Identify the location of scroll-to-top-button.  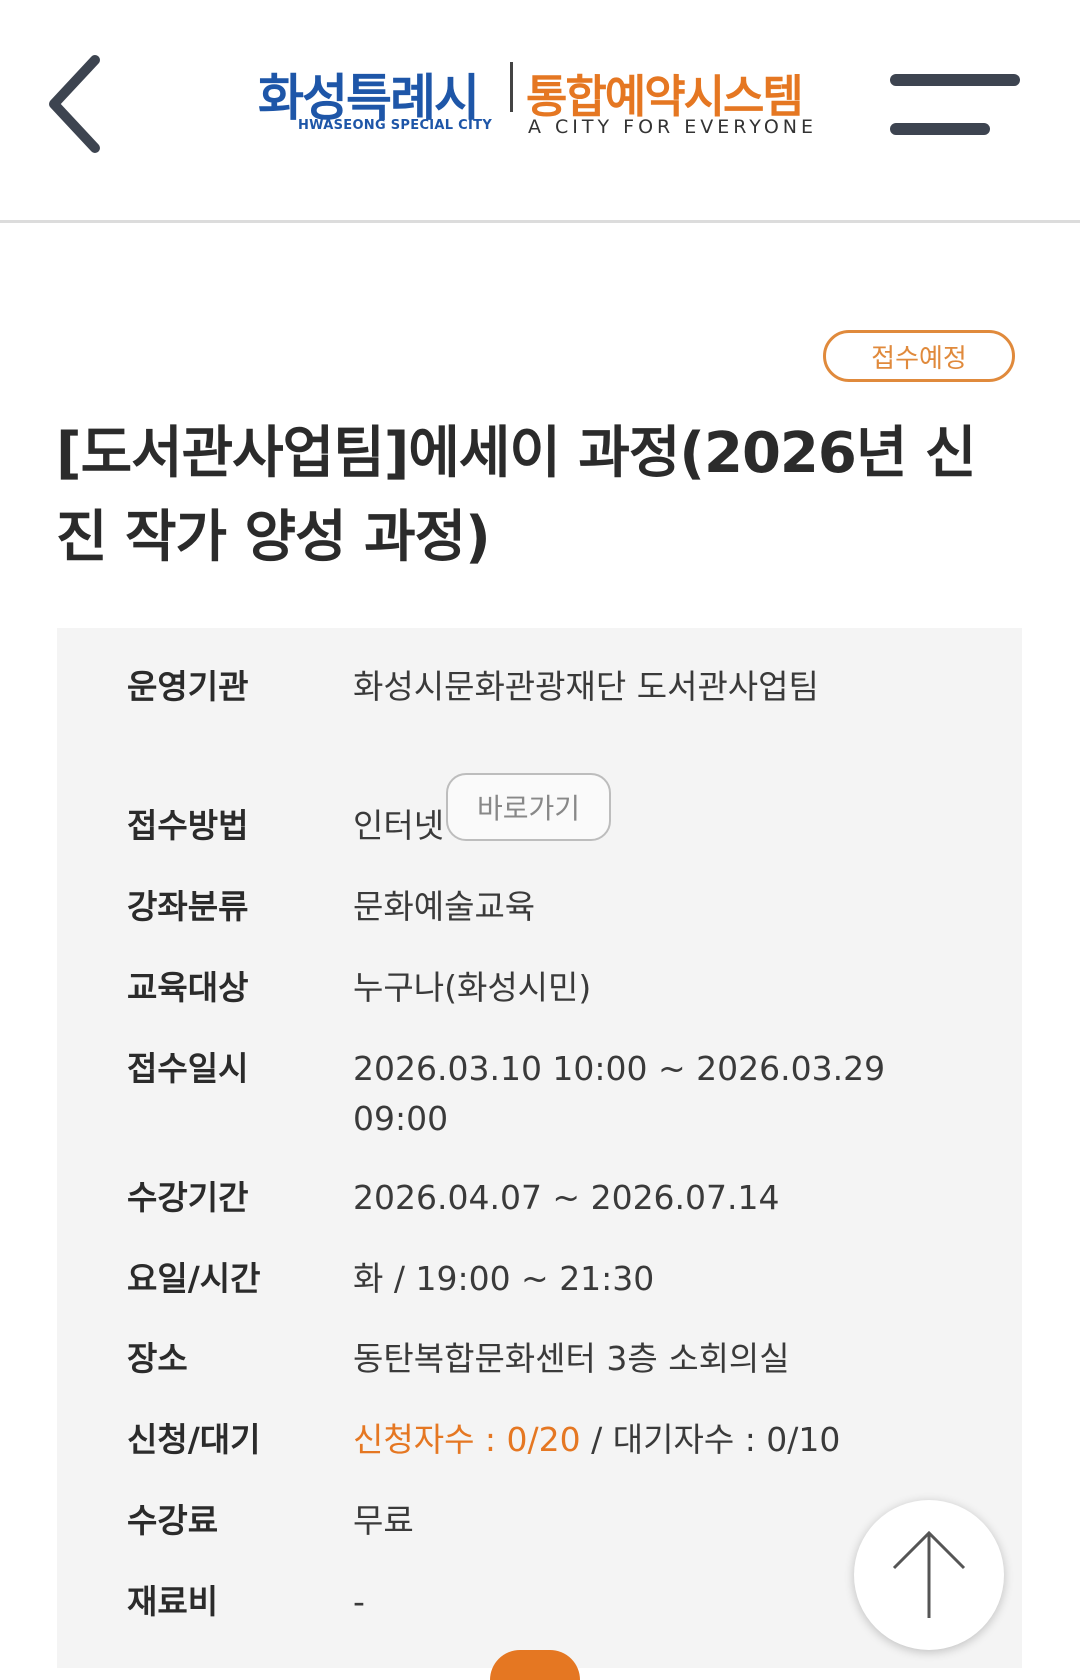
(929, 1575).